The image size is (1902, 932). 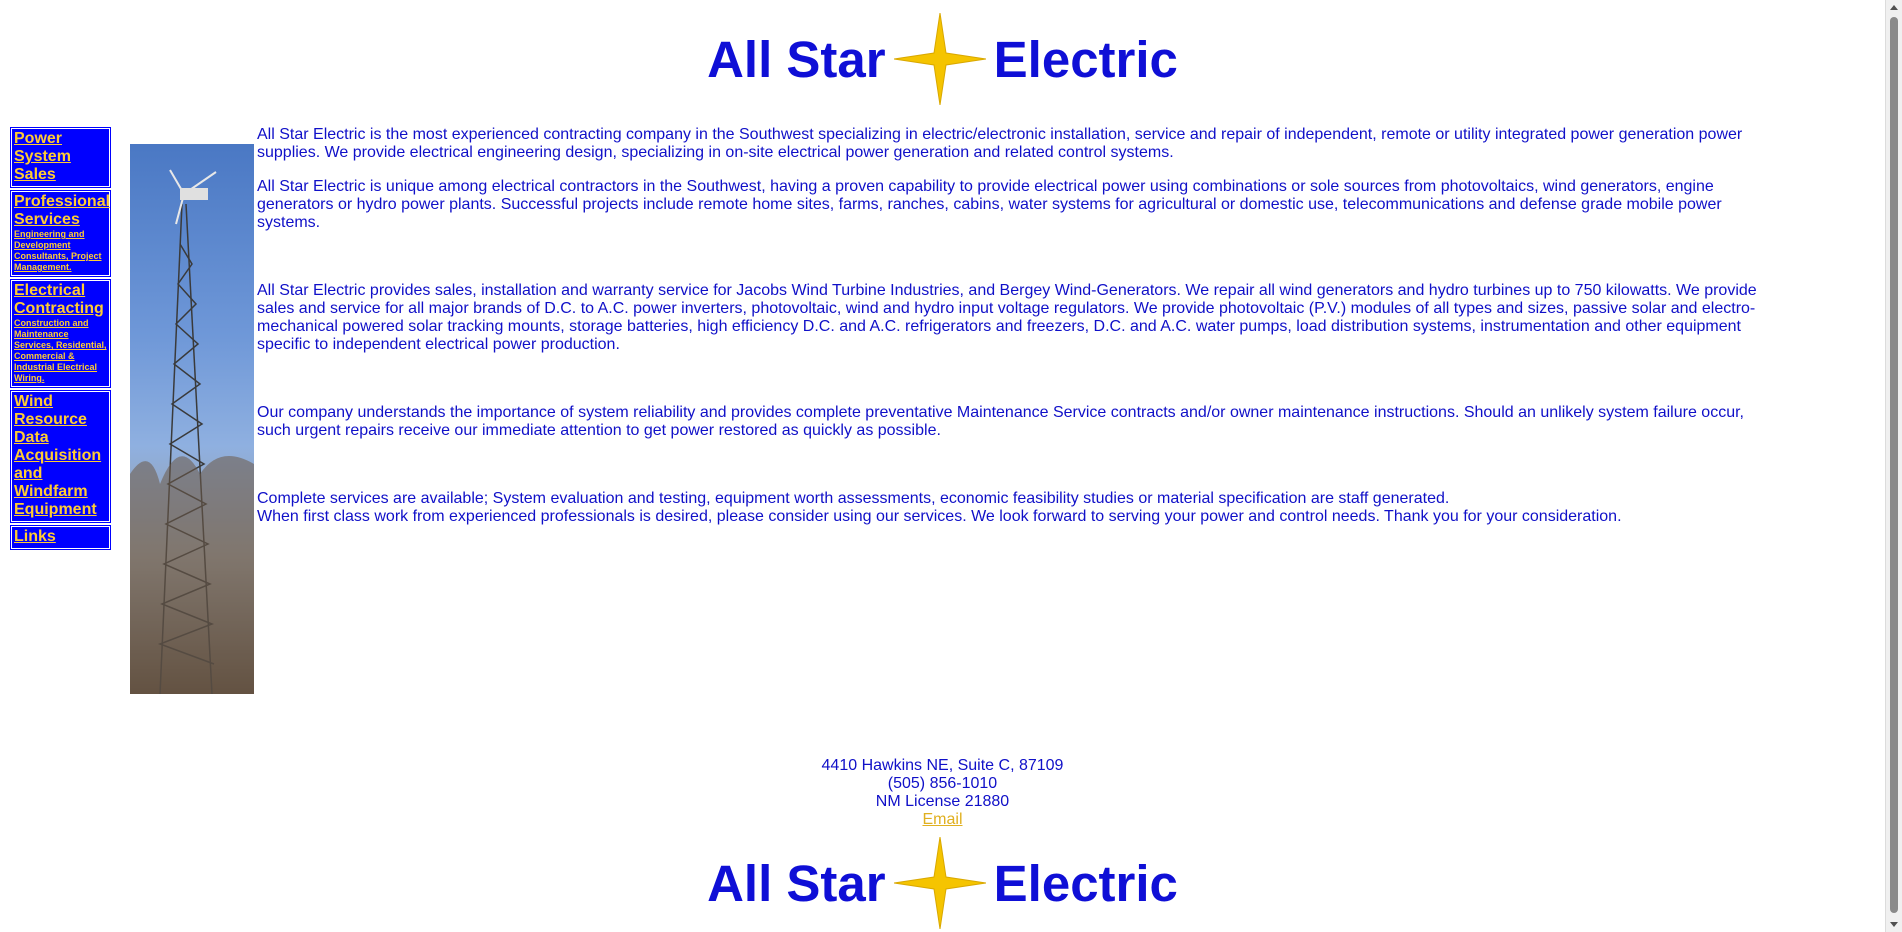 I want to click on scroll-up-icon, so click(x=1894, y=7).